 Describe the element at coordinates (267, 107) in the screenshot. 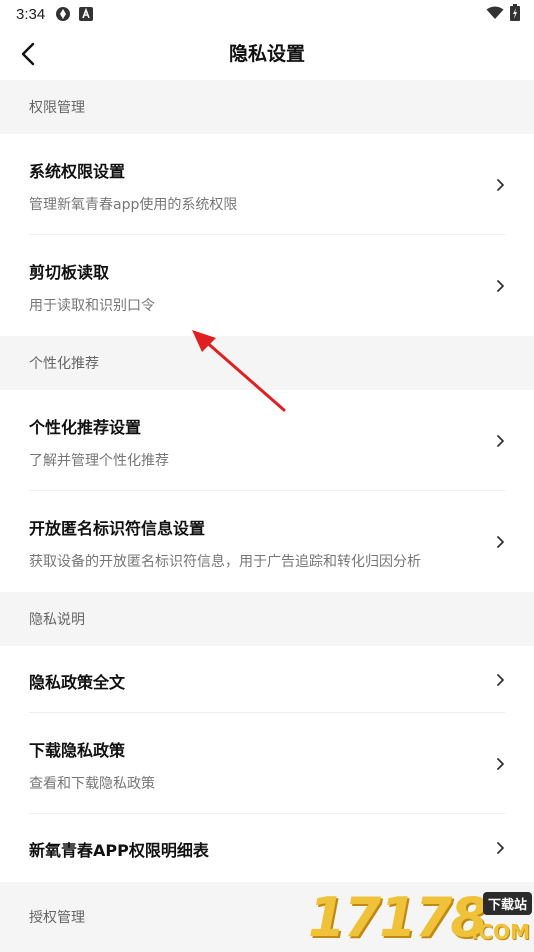

I see `section-header-permissions: 权限管理` at that location.